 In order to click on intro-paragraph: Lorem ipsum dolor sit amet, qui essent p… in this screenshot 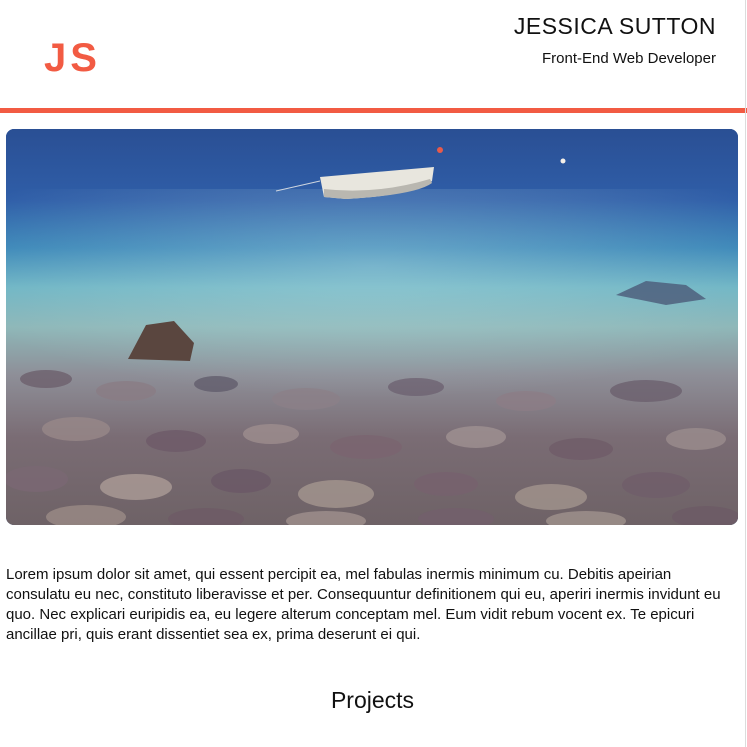, I will do `click(363, 604)`.